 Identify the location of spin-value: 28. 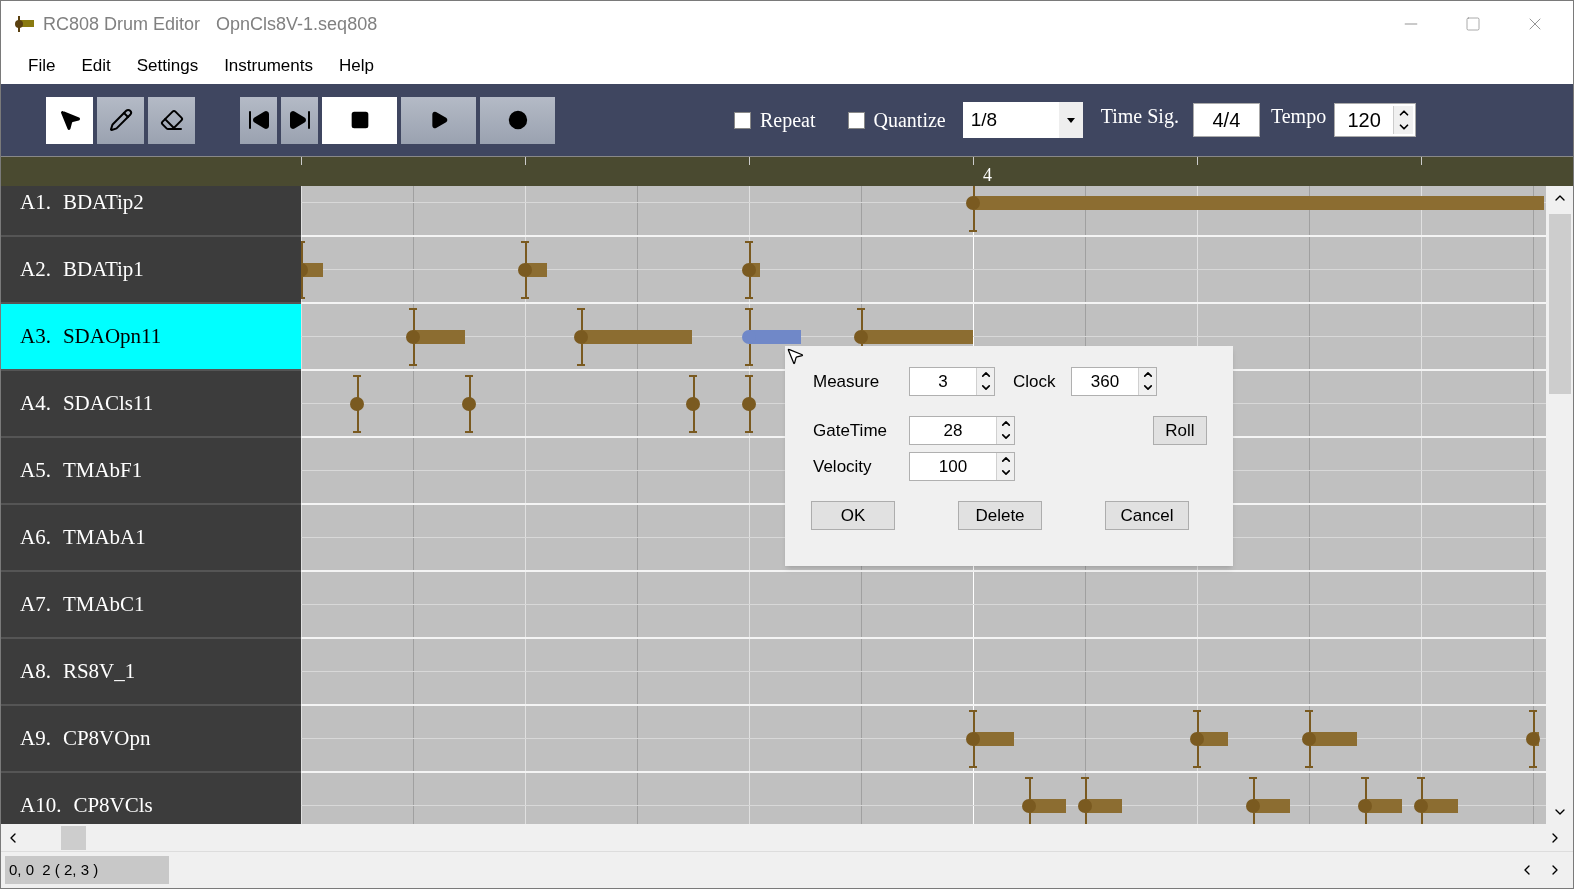
(953, 431).